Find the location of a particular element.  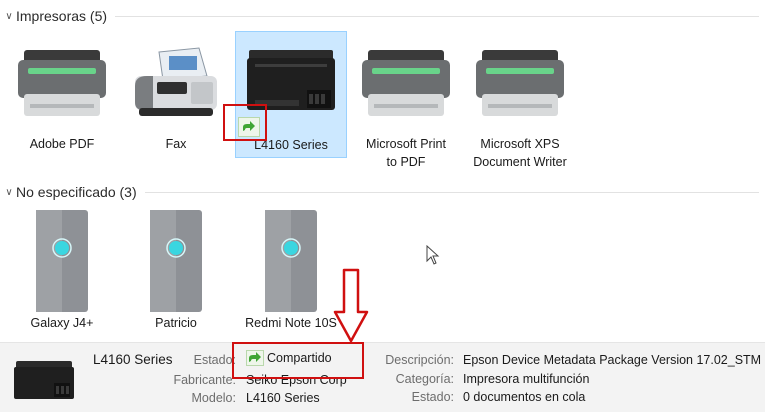

tile-label: Fax is located at coordinates (176, 144).